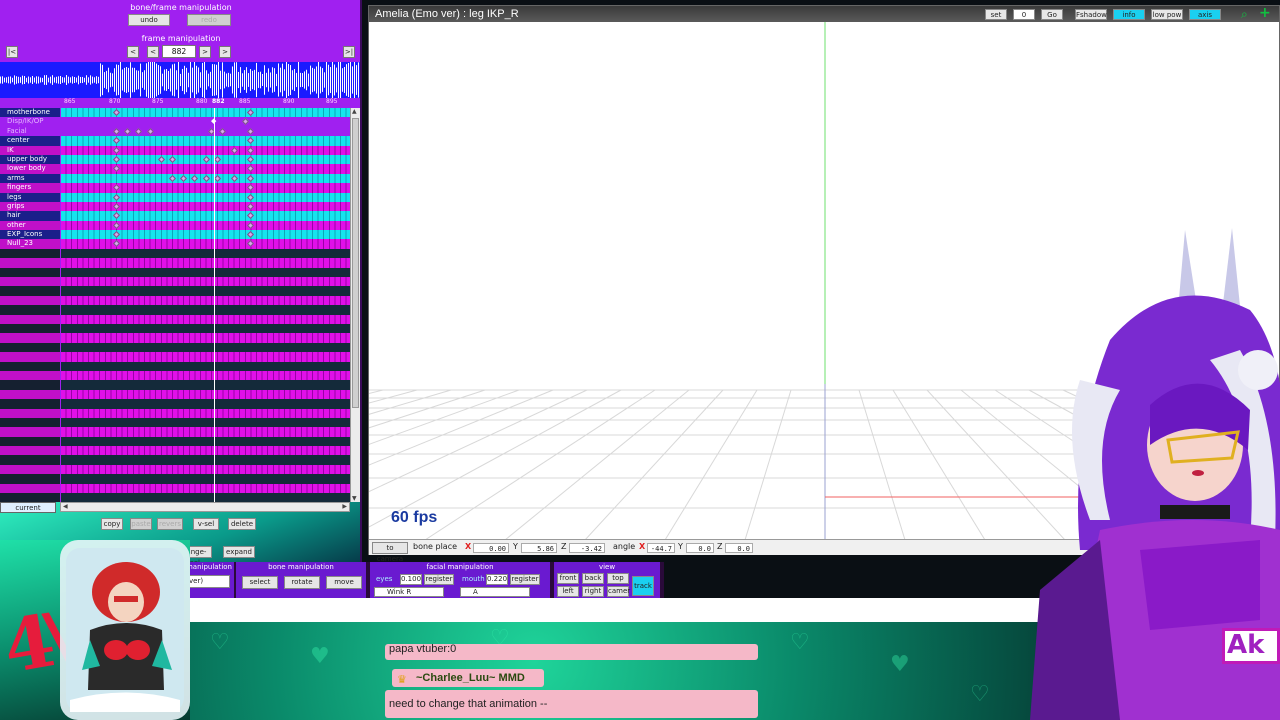  Describe the element at coordinates (242, 524) in the screenshot. I see `delete-button: delete` at that location.